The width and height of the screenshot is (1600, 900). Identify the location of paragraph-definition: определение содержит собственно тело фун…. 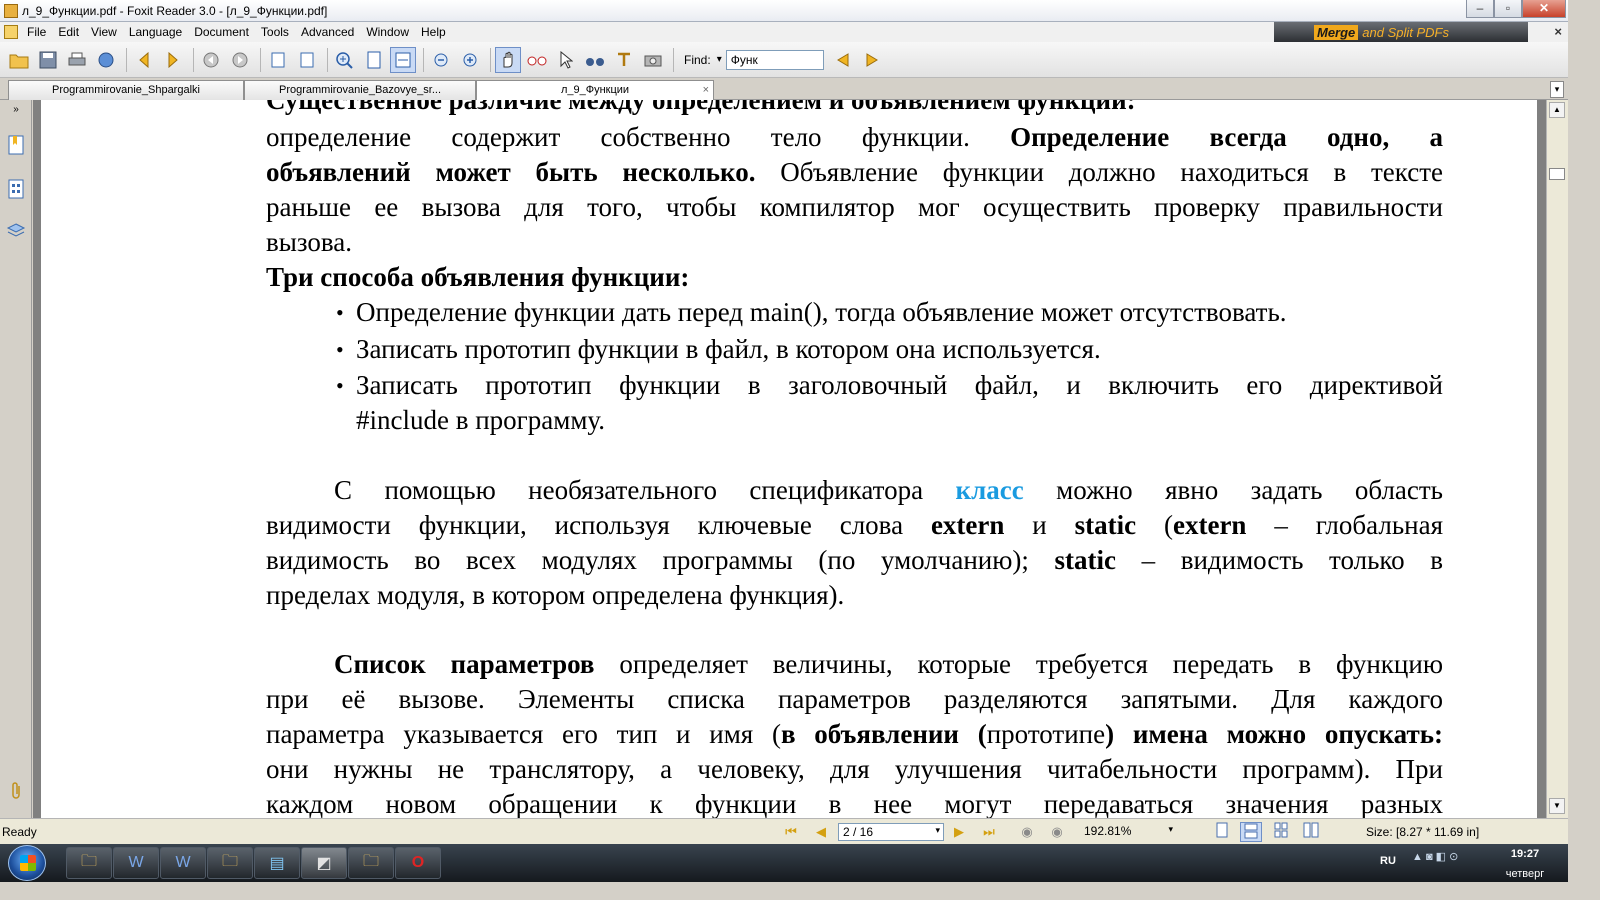
(855, 207).